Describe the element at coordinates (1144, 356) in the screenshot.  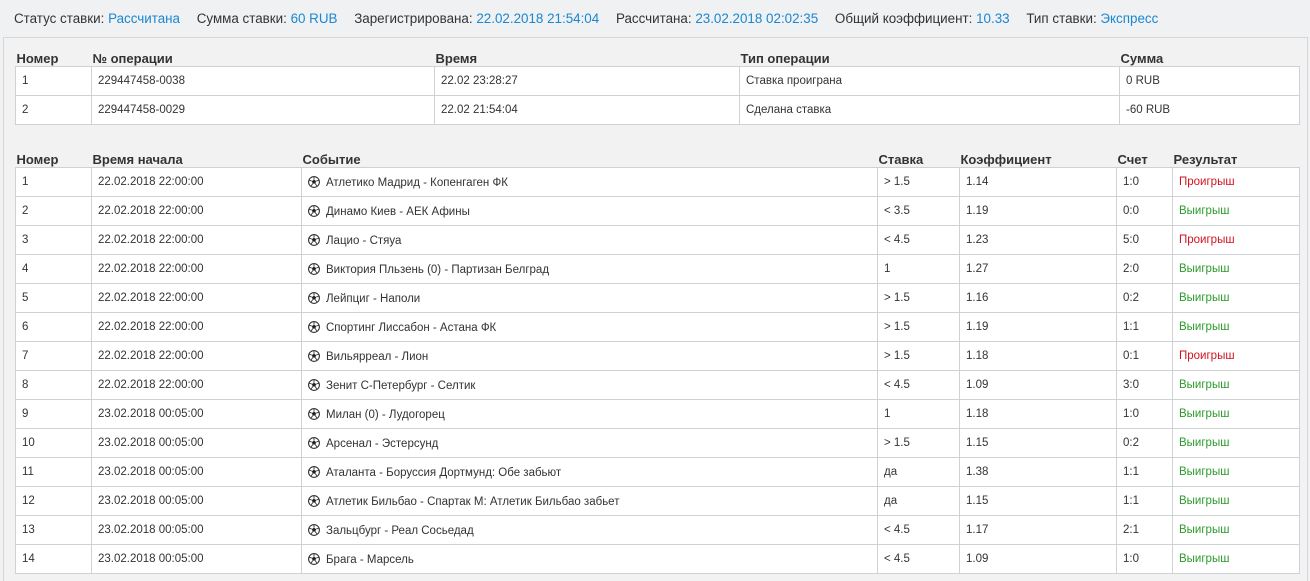
I see `event-score: 0:1` at that location.